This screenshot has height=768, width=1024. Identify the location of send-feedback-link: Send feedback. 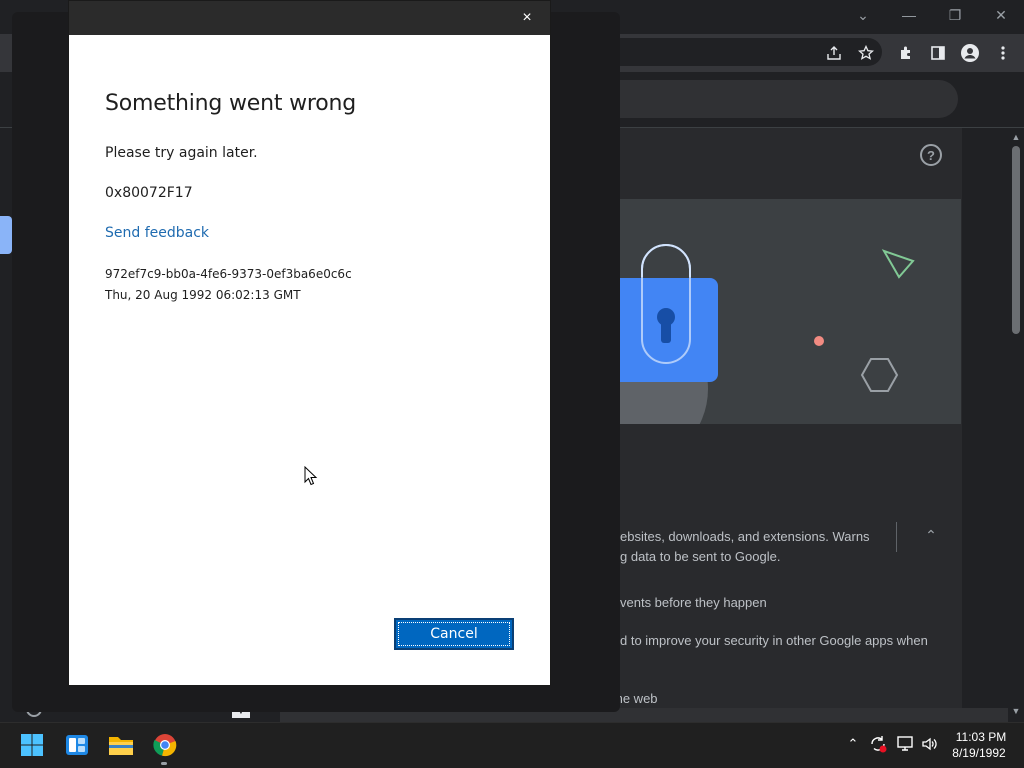
(157, 233).